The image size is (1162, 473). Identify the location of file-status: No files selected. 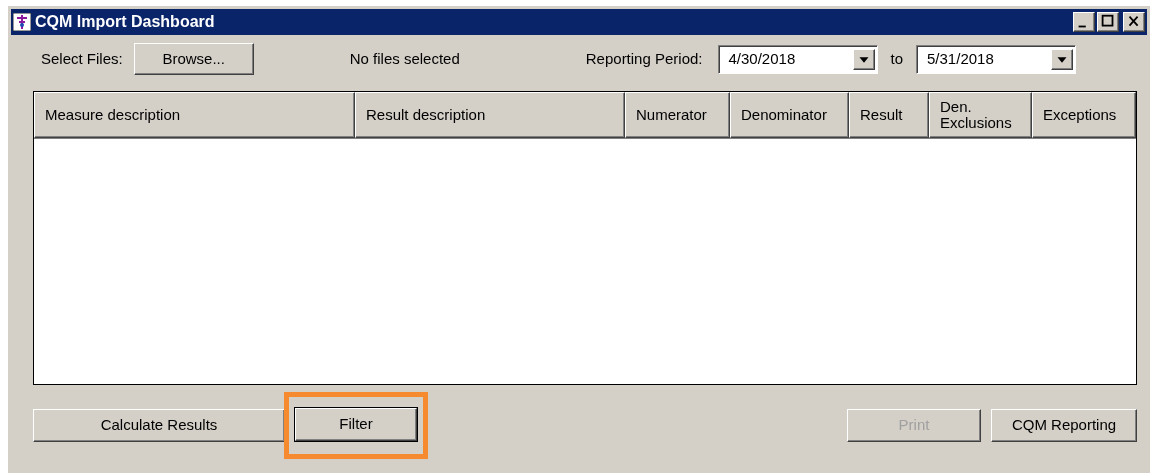
(404, 58).